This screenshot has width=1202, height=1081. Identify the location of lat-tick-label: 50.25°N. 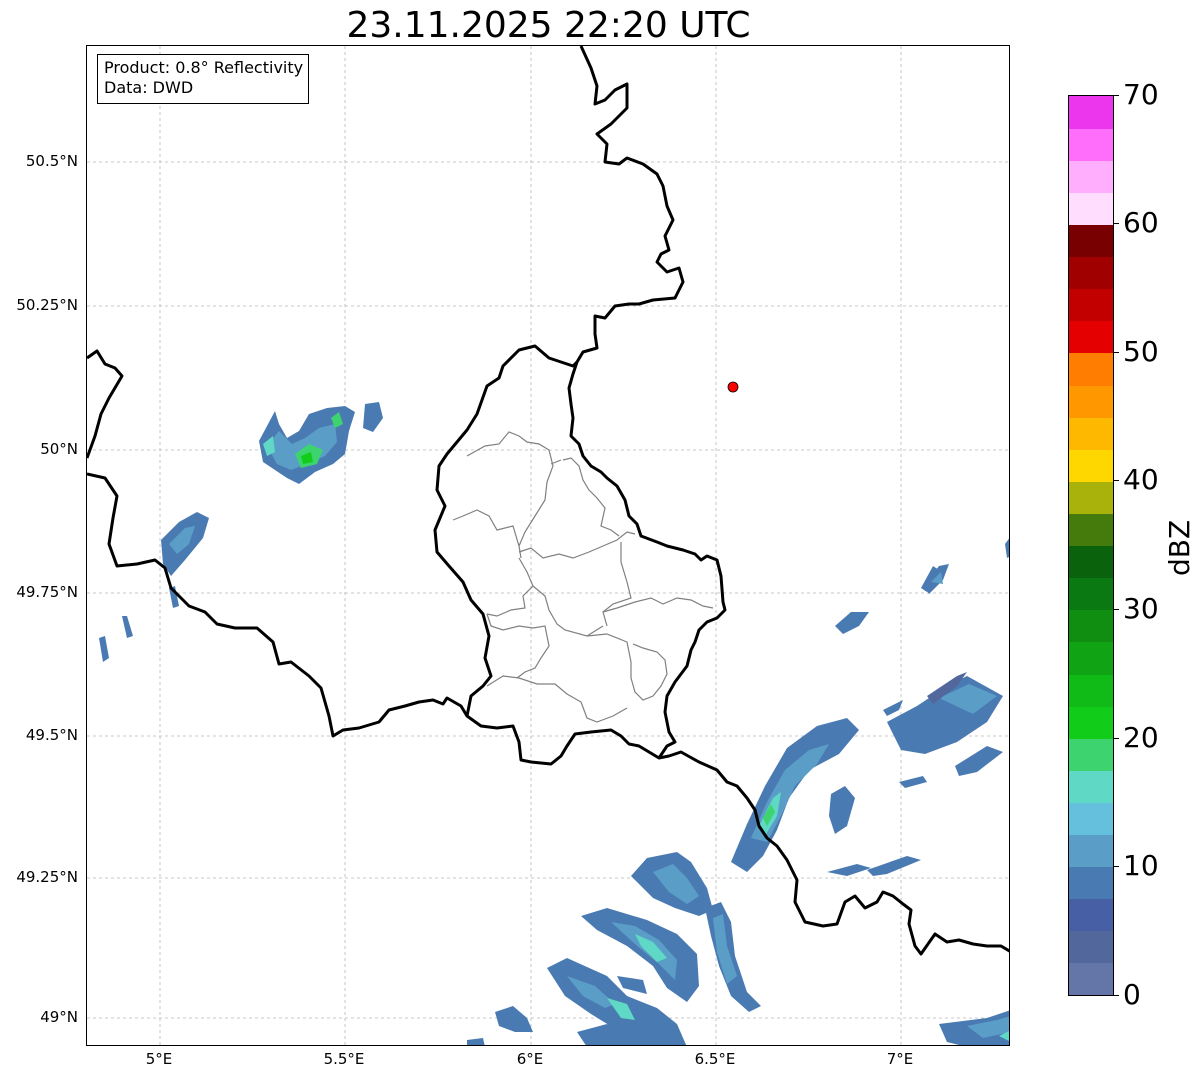
(47, 305).